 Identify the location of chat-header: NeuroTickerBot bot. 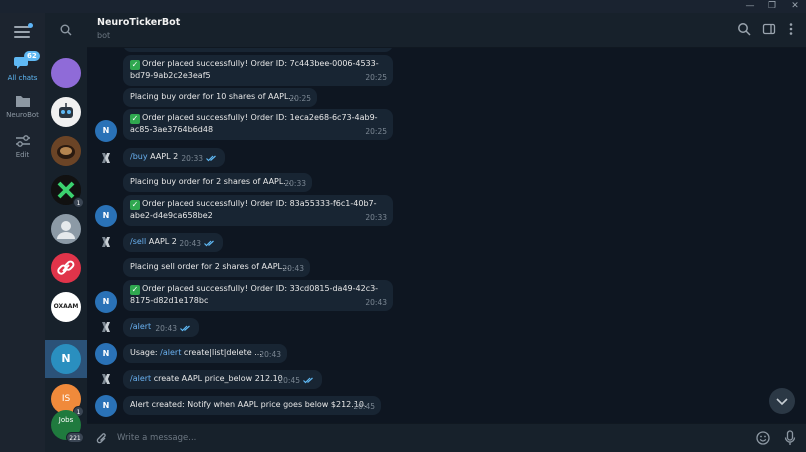
(446, 30).